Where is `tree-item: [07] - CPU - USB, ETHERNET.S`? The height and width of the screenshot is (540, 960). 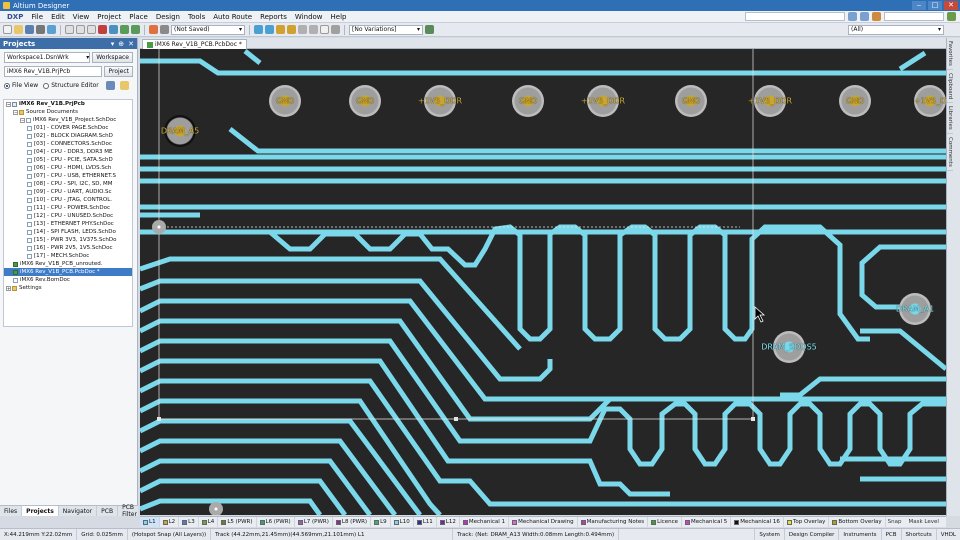 tree-item: [07] - CPU - USB, ETHERNET.S is located at coordinates (68, 176).